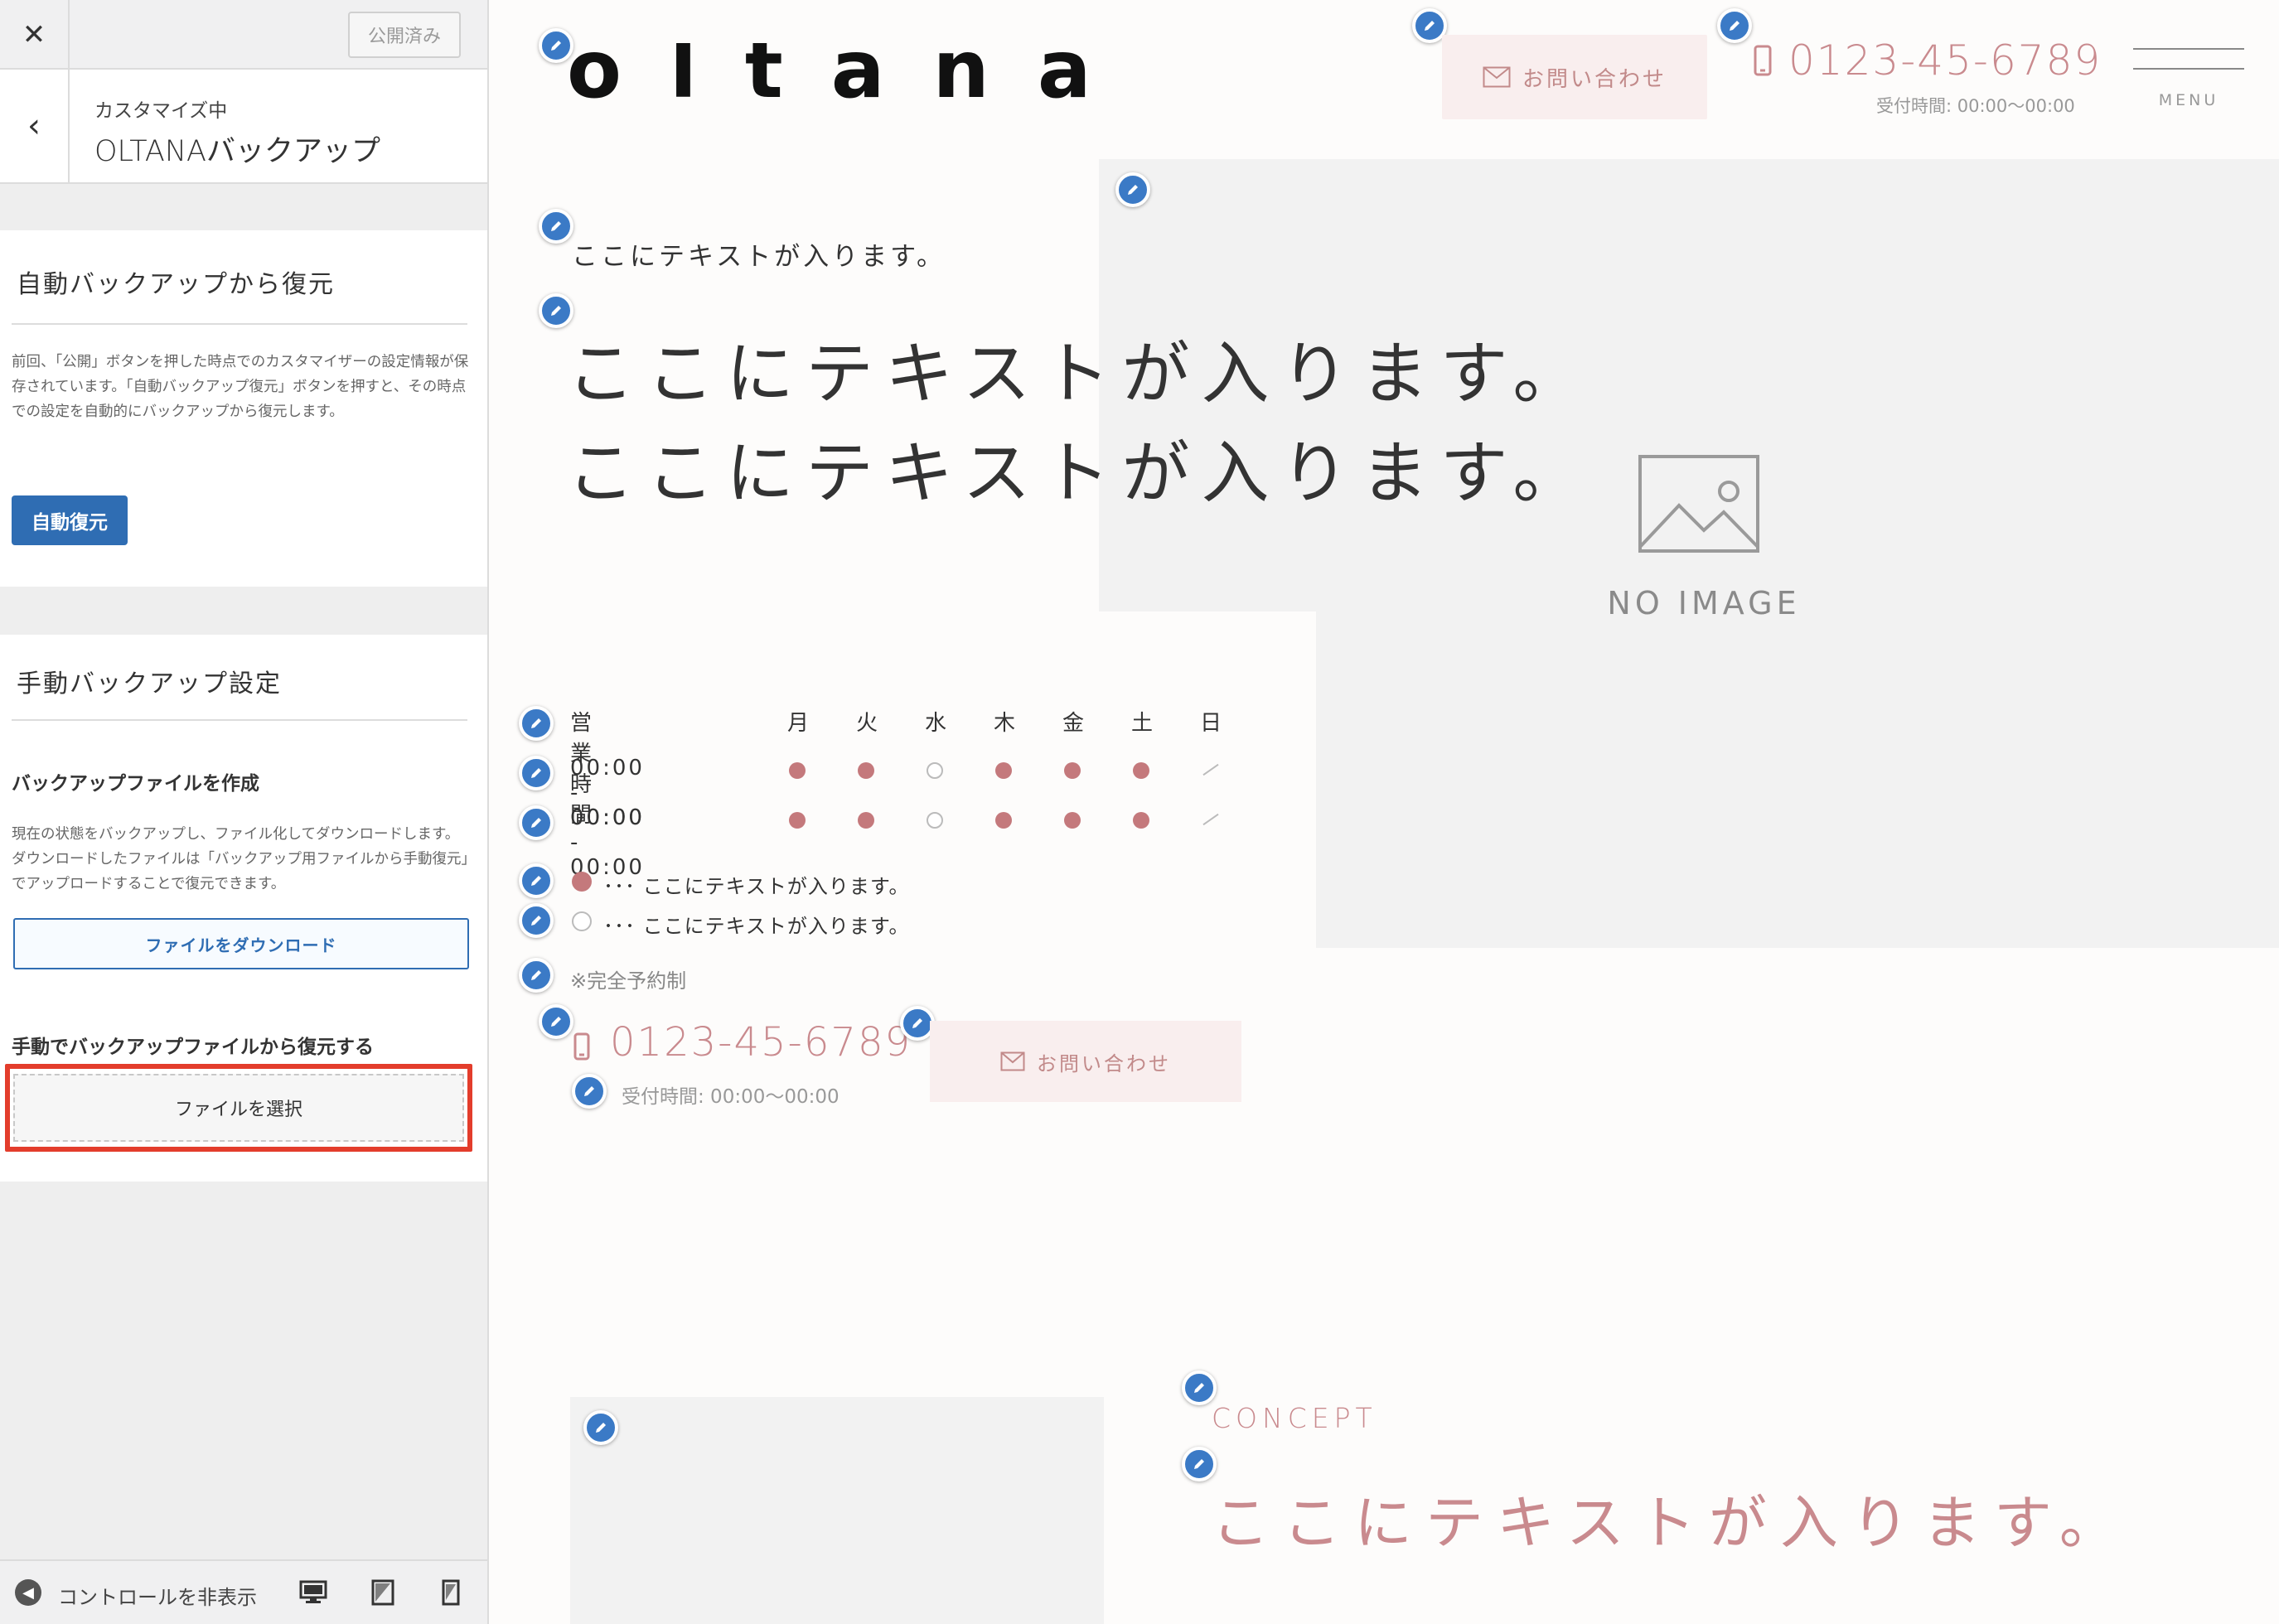 This screenshot has height=1624, width=2279. Describe the element at coordinates (628, 981) in the screenshot. I see `reservation-note: ※完全予約制` at that location.